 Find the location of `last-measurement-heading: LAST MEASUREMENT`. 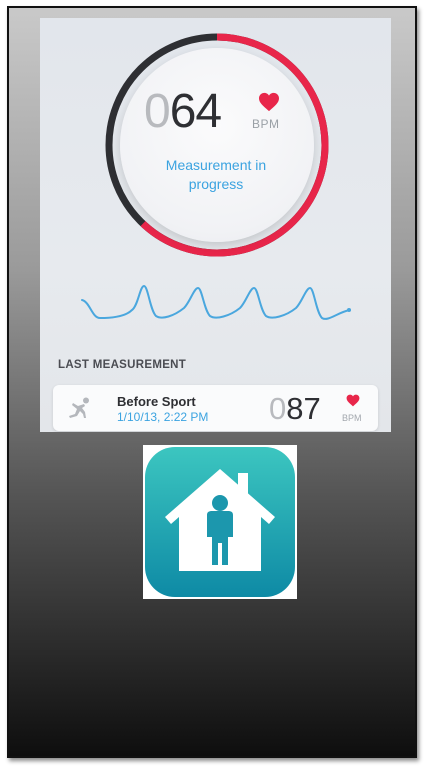

last-measurement-heading: LAST MEASUREMENT is located at coordinates (122, 365).